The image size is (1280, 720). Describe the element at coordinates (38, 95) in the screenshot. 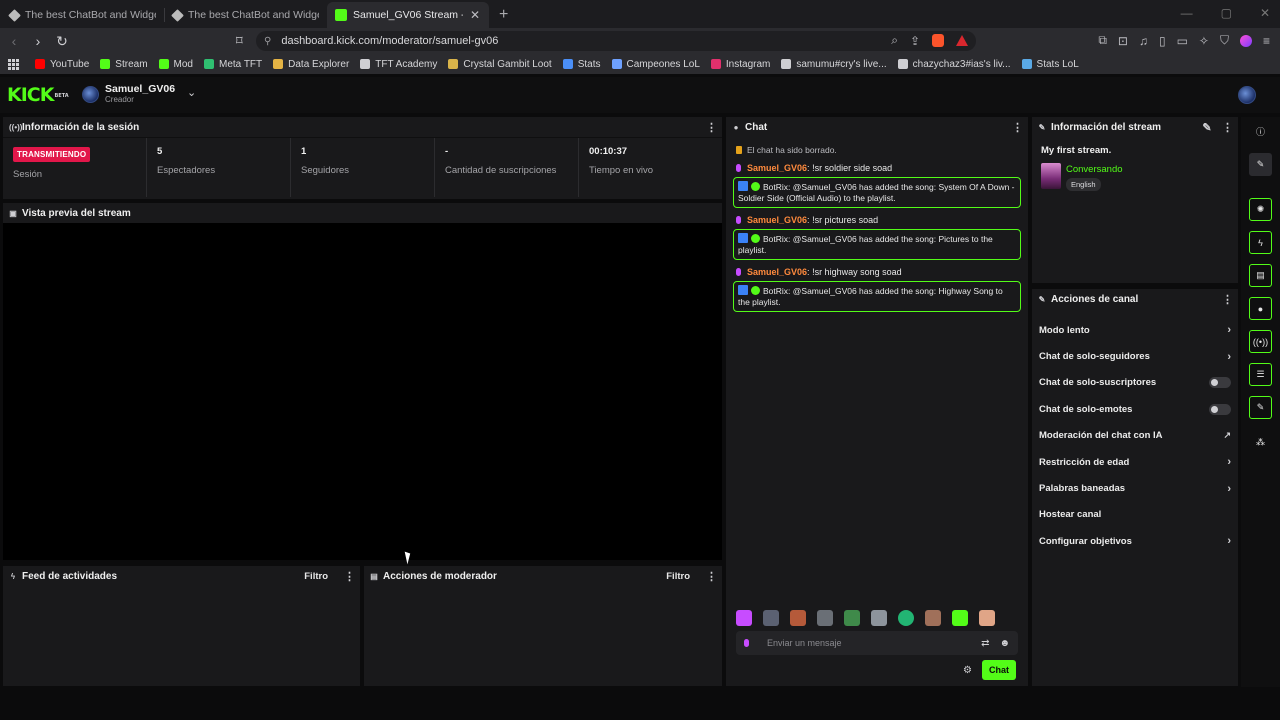

I see `kick-logo: KICKBETA` at that location.